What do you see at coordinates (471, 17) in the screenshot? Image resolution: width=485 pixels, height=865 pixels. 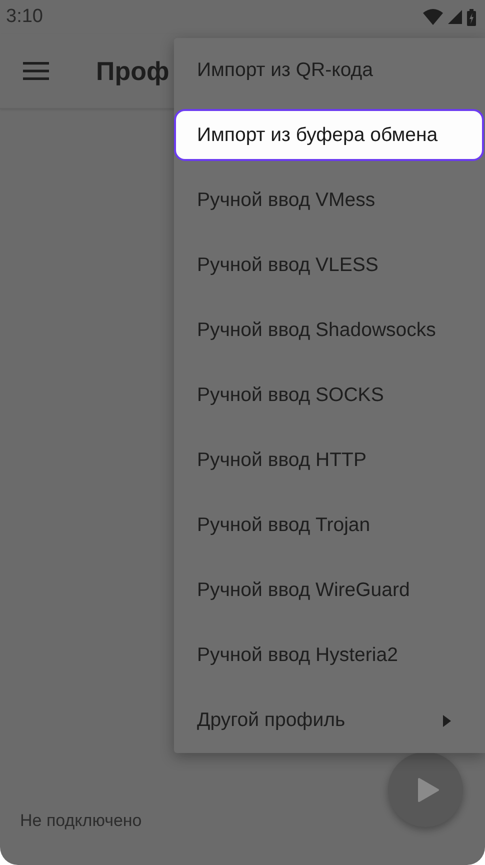 I see `battery-icon` at bounding box center [471, 17].